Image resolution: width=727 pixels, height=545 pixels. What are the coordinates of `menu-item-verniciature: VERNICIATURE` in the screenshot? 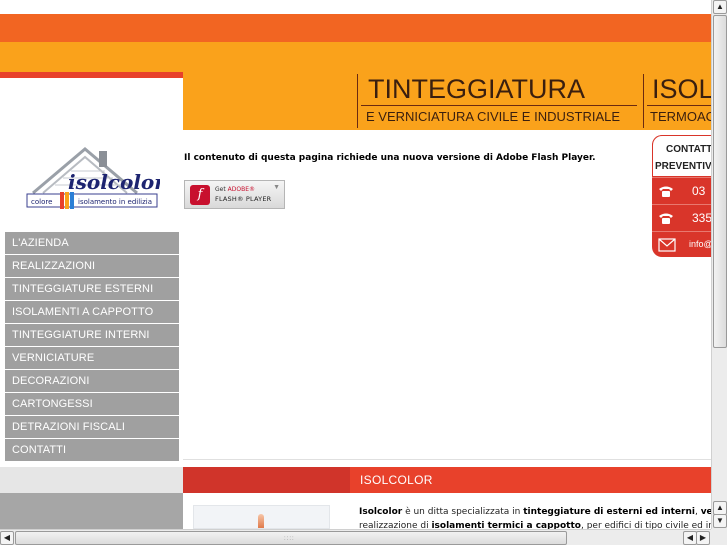 It's located at (92, 358).